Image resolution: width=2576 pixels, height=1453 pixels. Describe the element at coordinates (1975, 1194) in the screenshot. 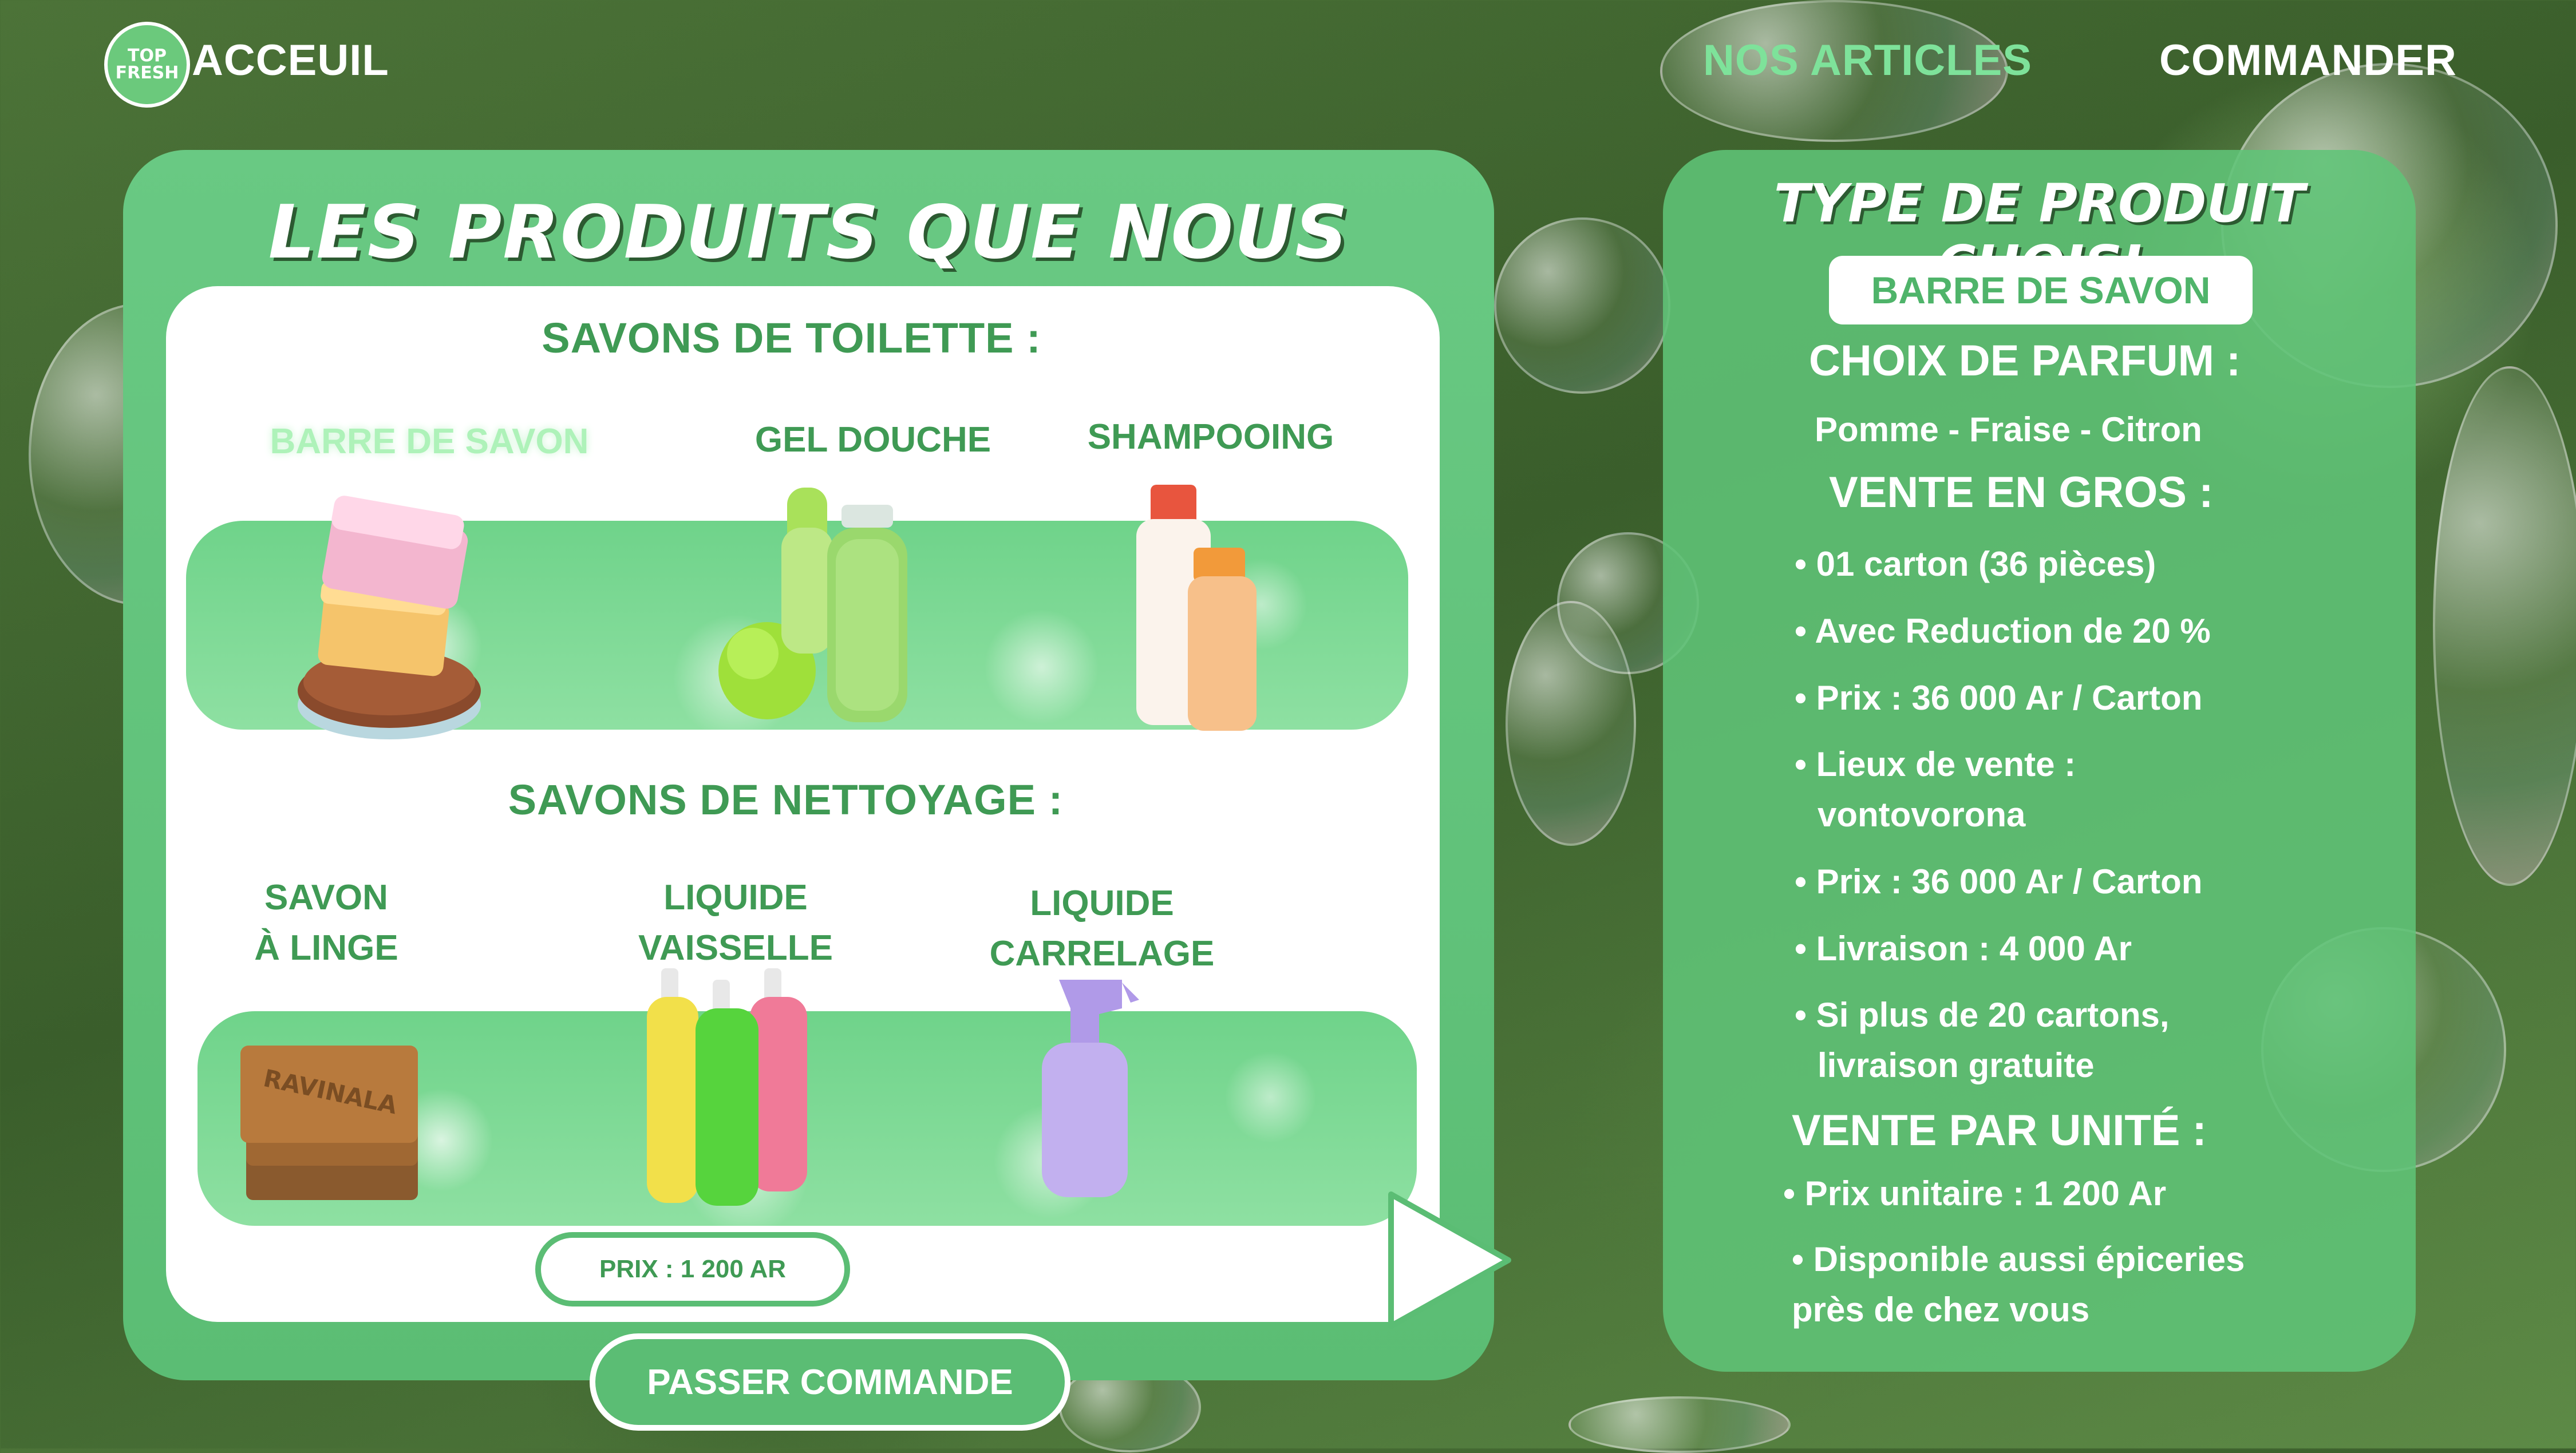

I see `unit-sale-item: • Prix unitaire : 1 200 Ar` at that location.